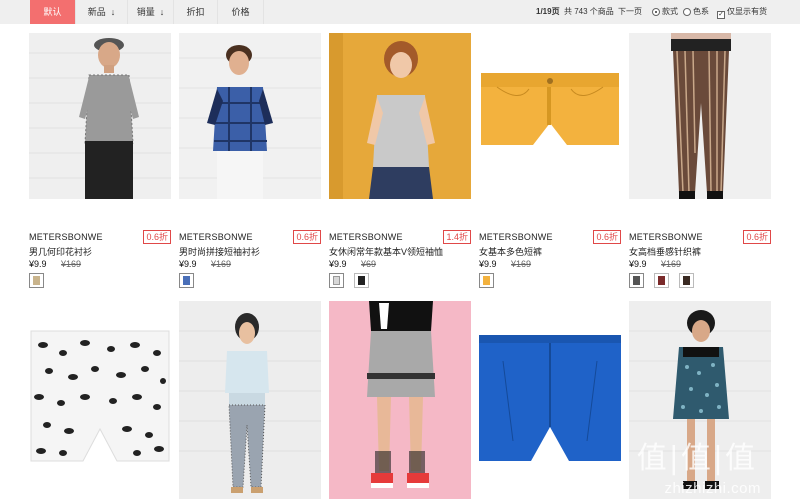 The width and height of the screenshot is (800, 499). I want to click on sort-sales-button: 销量 ↓, so click(151, 12).